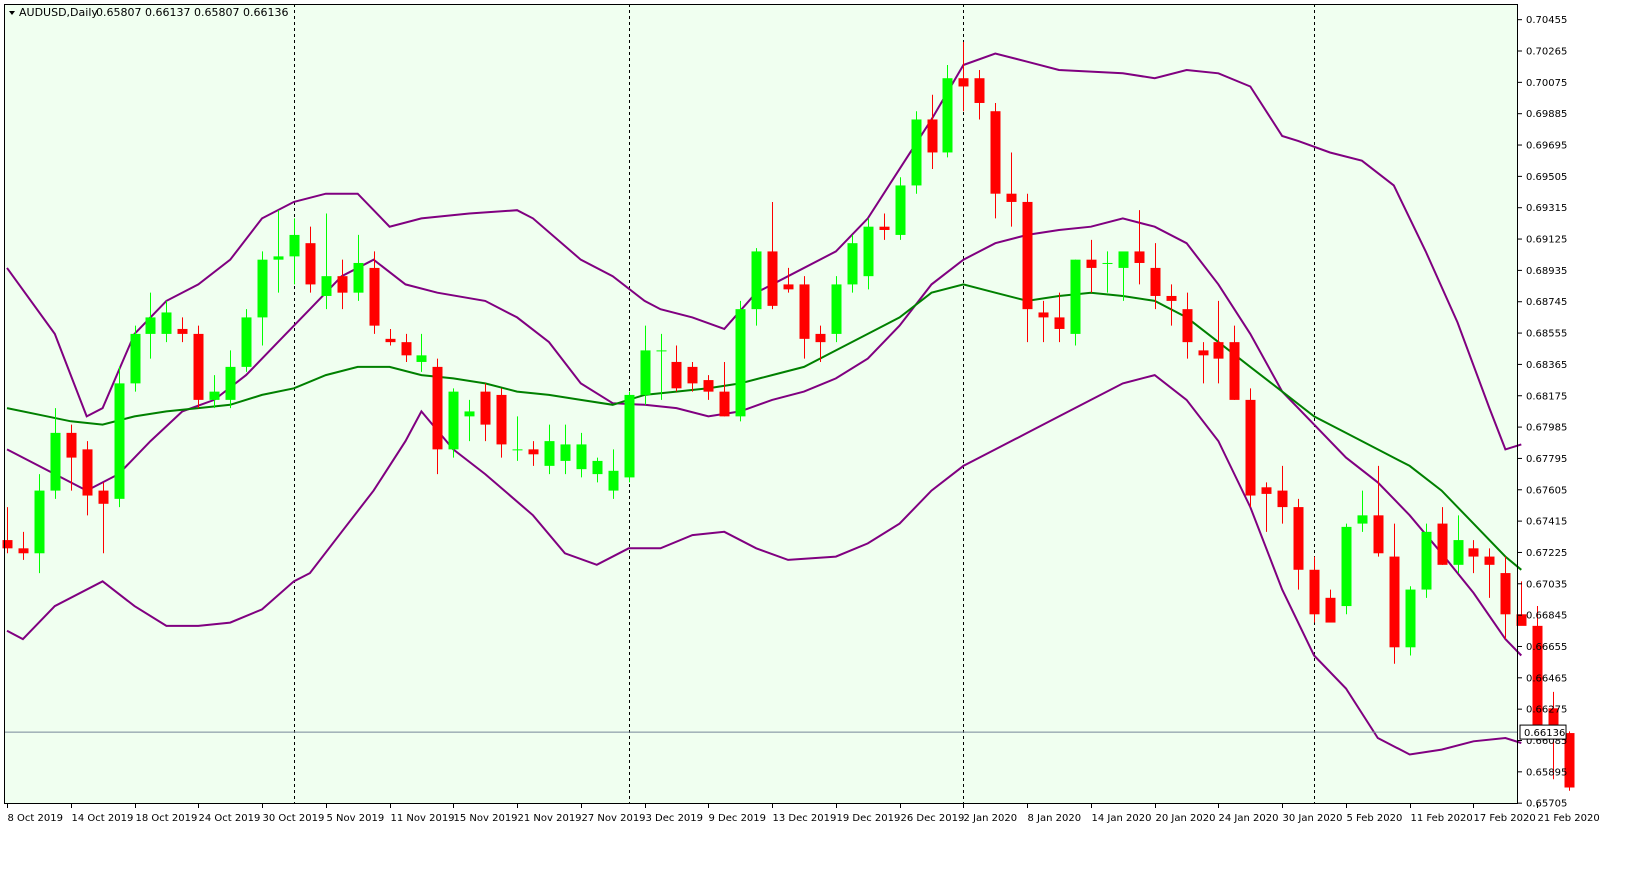 Image resolution: width=1651 pixels, height=871 pixels. Describe the element at coordinates (1375, 818) in the screenshot. I see `x-tick-label: 5 Feb 2020` at that location.